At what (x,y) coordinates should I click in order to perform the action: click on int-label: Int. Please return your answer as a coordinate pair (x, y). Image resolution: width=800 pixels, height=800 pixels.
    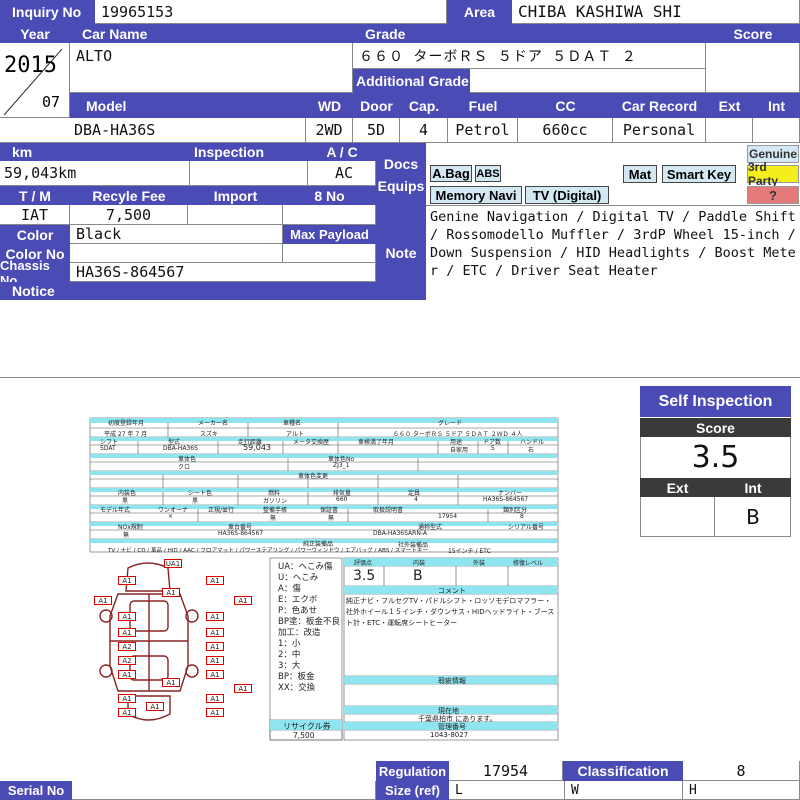
    Looking at the image, I should click on (776, 105).